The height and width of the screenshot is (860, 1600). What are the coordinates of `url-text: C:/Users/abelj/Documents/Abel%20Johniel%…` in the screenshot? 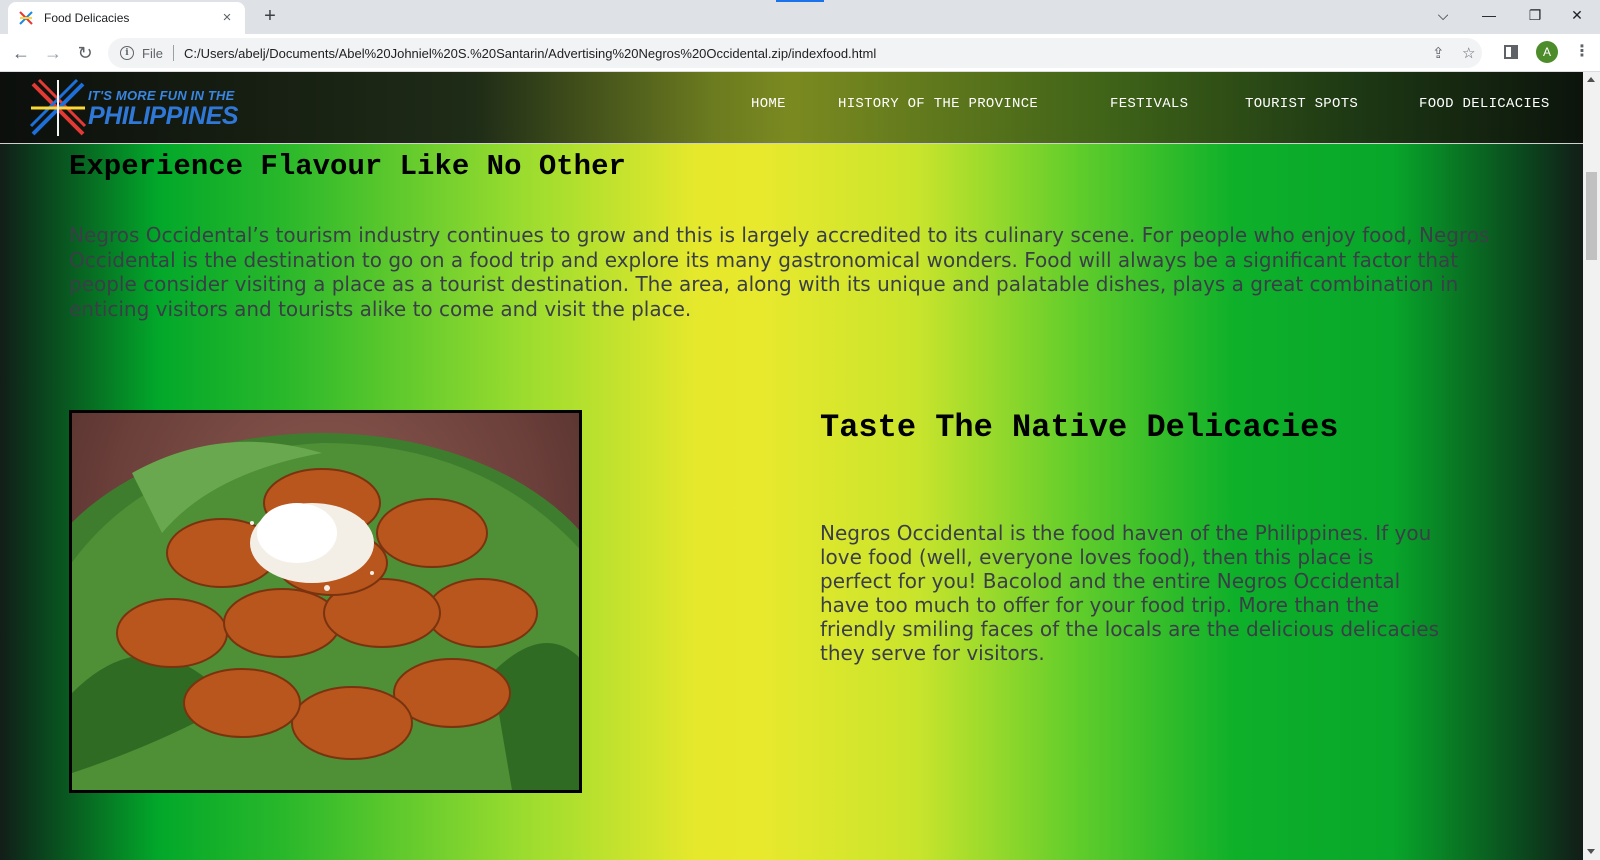 It's located at (530, 53).